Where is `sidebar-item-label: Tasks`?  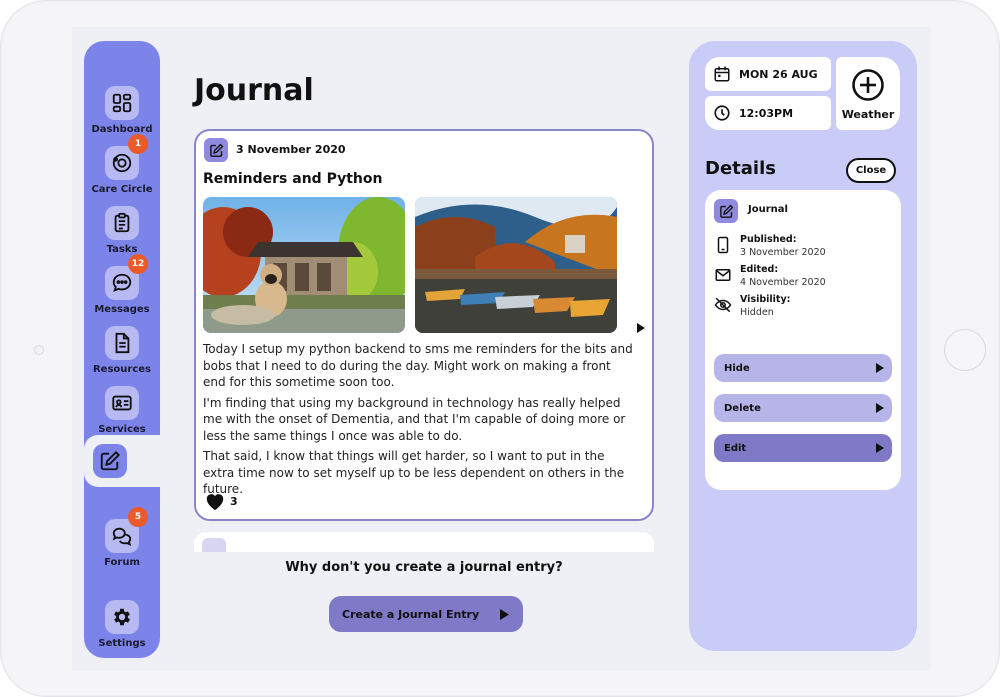
sidebar-item-label: Tasks is located at coordinates (122, 249).